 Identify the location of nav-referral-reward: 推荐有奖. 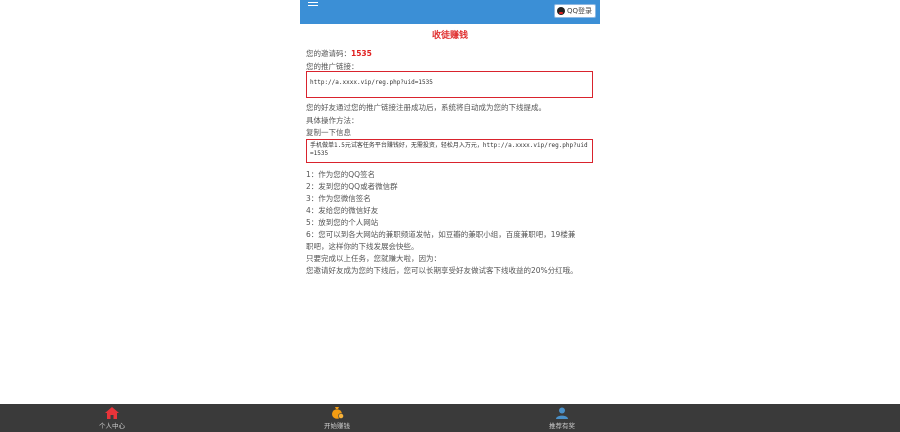
(562, 418).